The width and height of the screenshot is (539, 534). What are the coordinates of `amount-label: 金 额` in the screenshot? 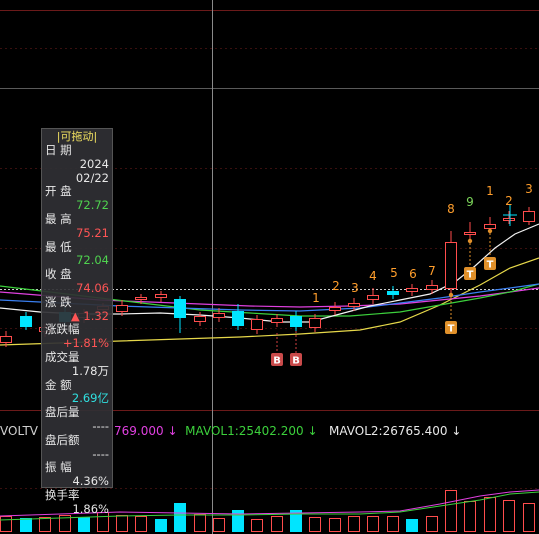 It's located at (58, 384).